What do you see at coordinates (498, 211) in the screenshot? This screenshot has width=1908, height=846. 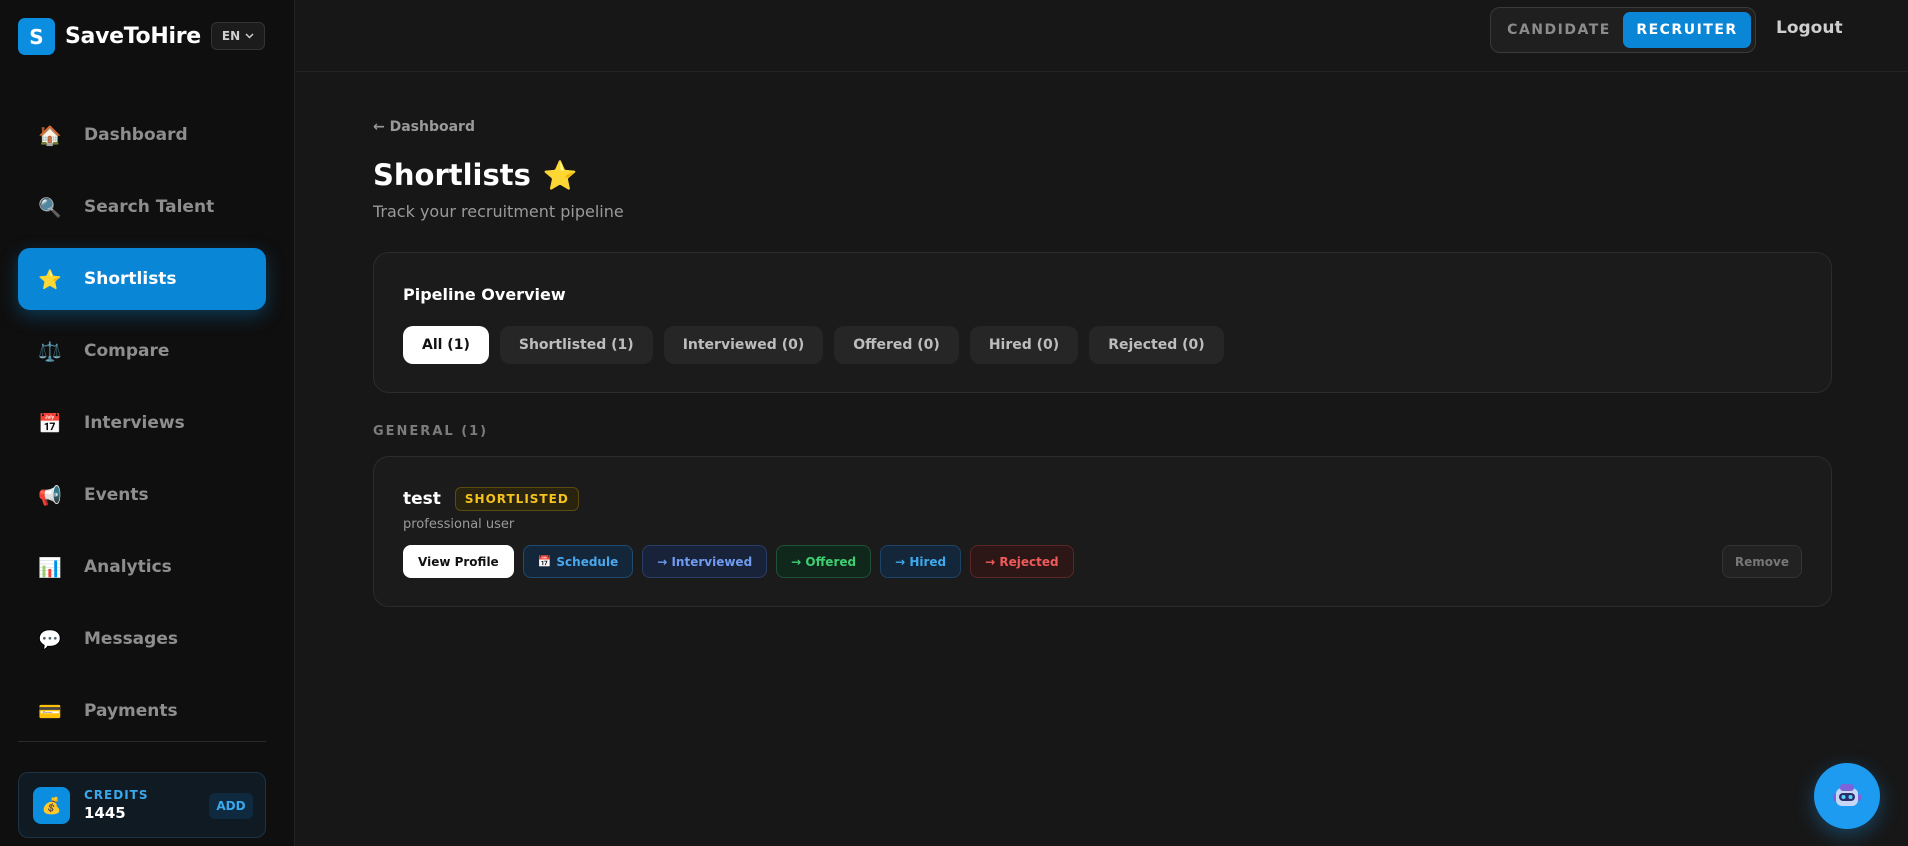 I see `page-subtitle: Track your recruitment pipeline` at bounding box center [498, 211].